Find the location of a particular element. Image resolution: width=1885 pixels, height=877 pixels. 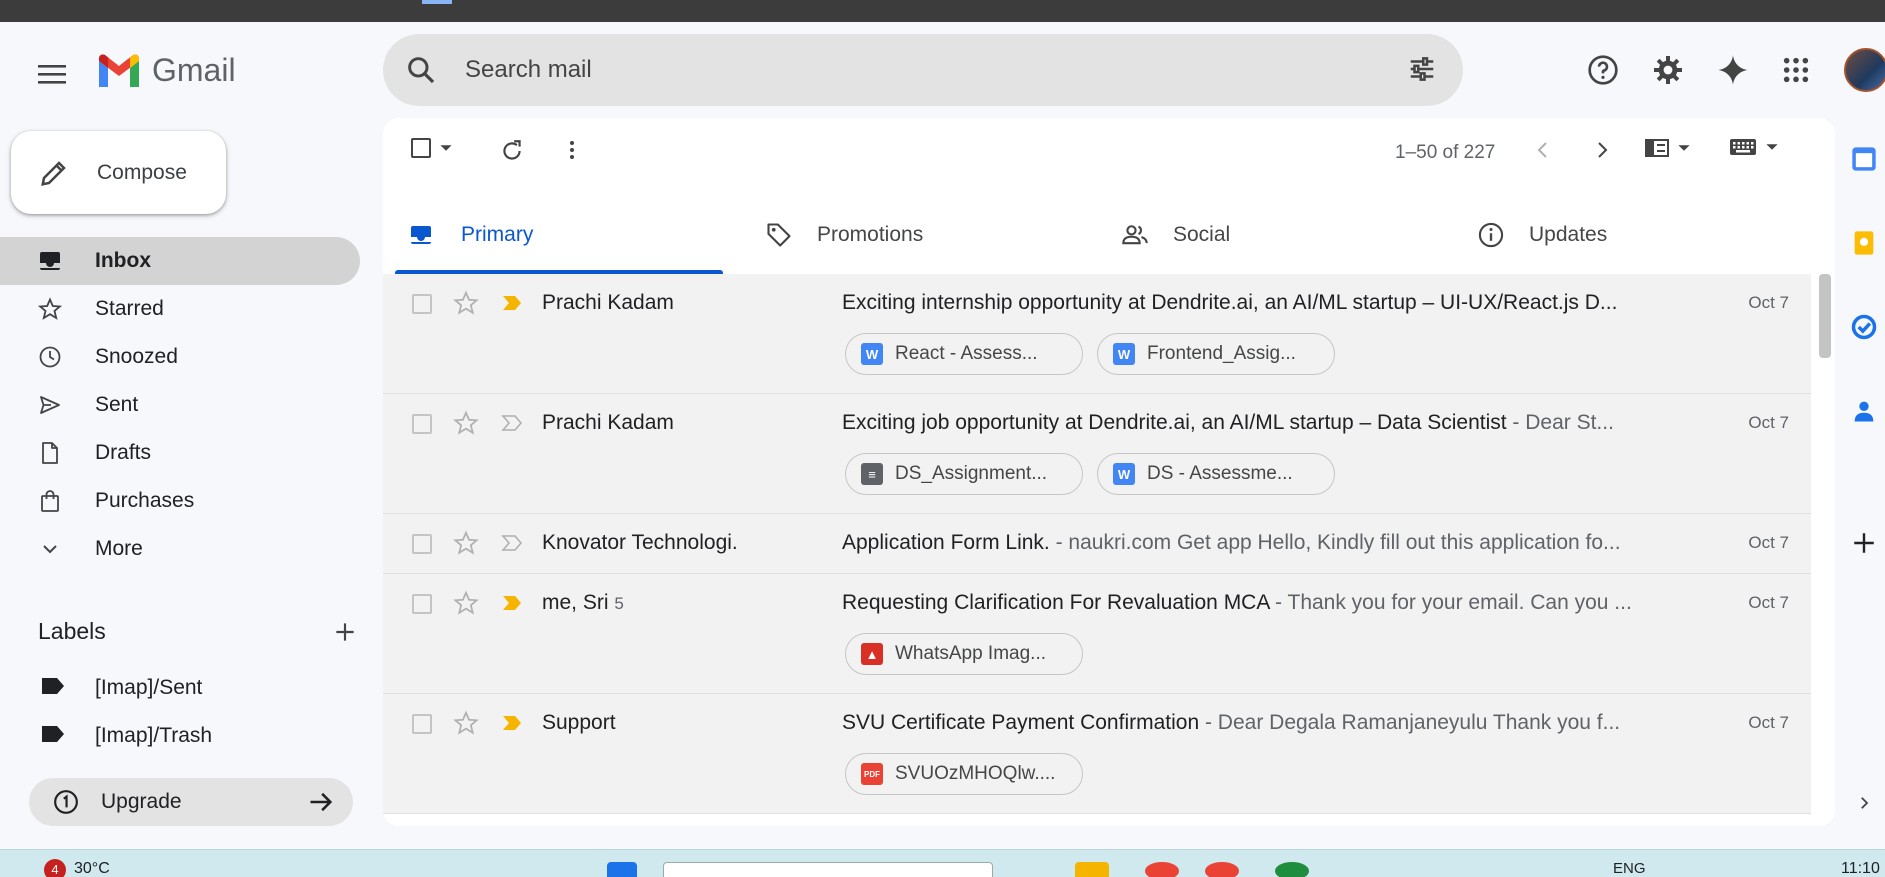

chrome-profile-icon is located at coordinates (1222, 869).